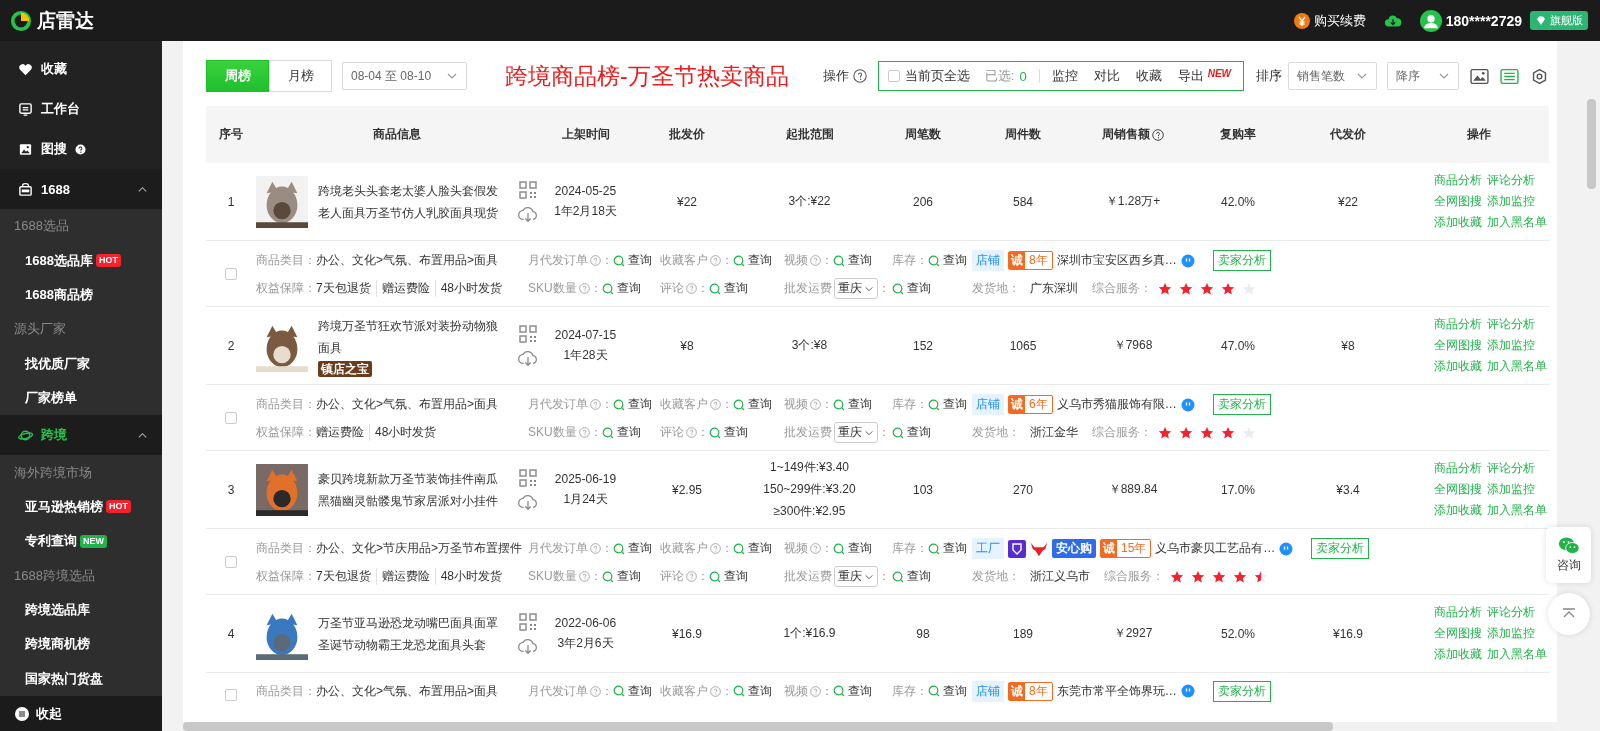 The height and width of the screenshot is (731, 1600). I want to click on listed-age: 1年2月18天, so click(585, 211).